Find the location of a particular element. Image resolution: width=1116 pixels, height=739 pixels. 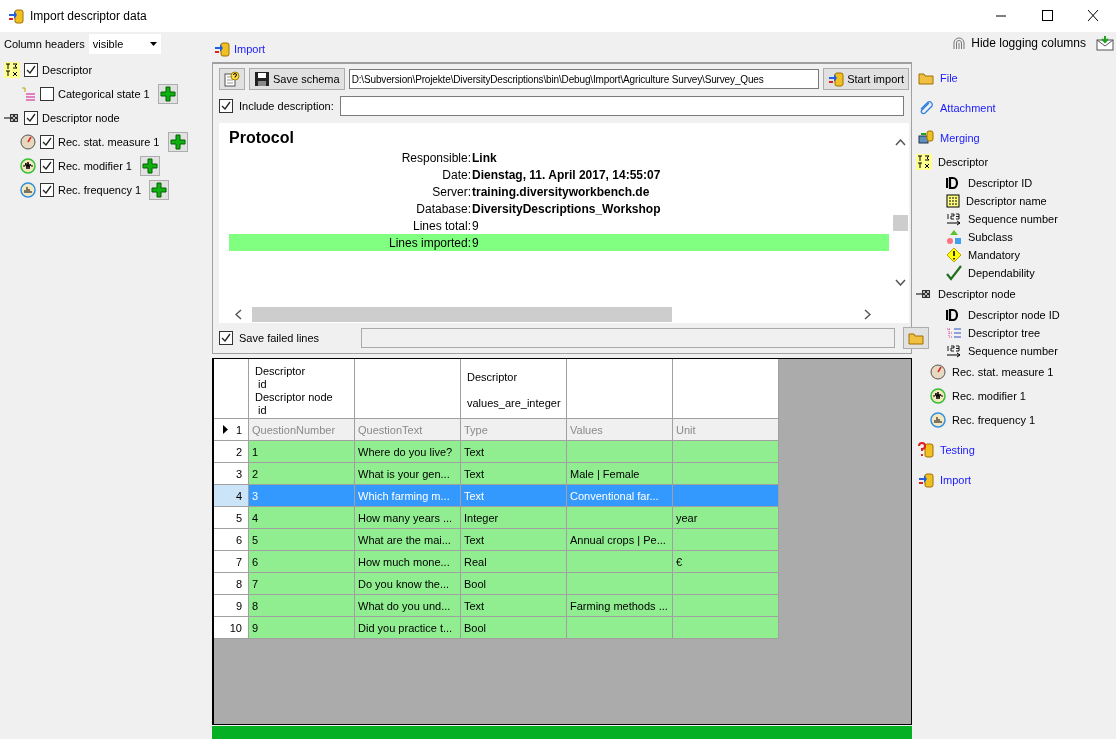

scroll-right-icon is located at coordinates (867, 314).